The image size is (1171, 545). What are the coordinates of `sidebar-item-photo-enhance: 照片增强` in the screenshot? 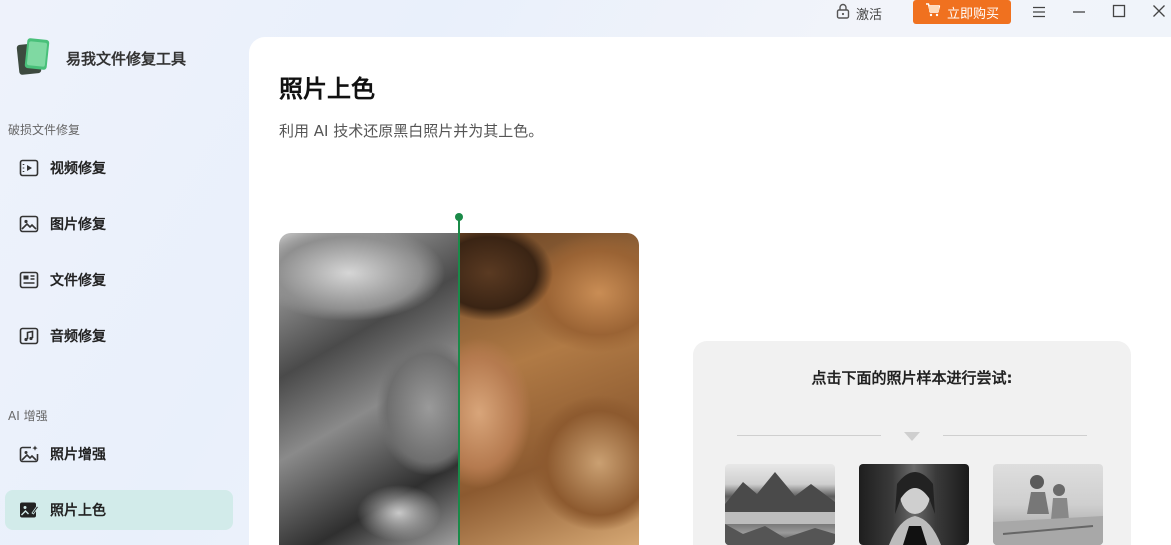 It's located at (119, 454).